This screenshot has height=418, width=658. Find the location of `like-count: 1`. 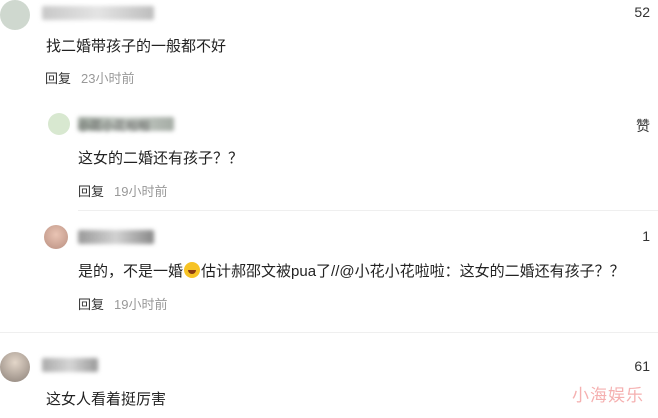

like-count: 1 is located at coordinates (646, 236).